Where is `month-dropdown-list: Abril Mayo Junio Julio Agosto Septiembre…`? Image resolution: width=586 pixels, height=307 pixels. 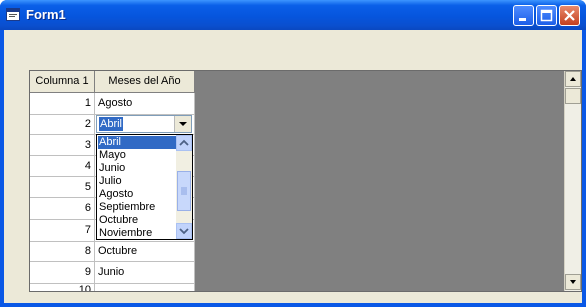
month-dropdown-list: Abril Mayo Junio Julio Agosto Septiembre… is located at coordinates (144, 187).